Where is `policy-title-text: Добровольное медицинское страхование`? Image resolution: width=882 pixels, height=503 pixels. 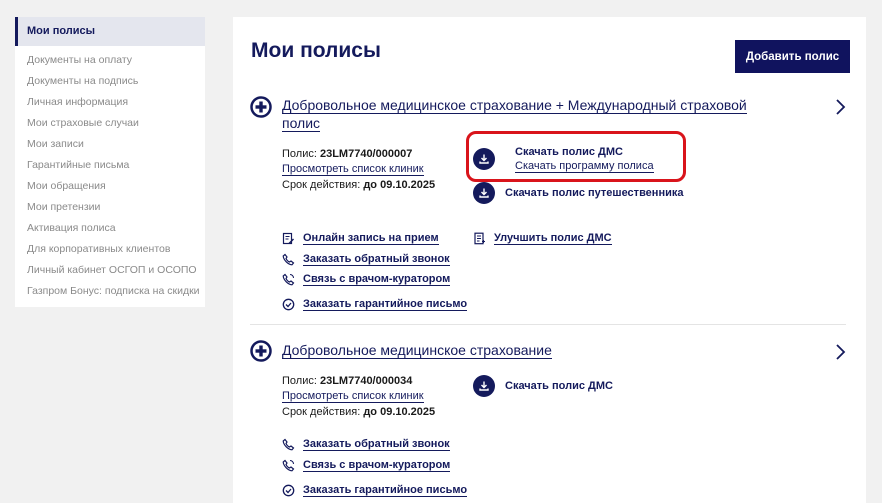 policy-title-text: Добровольное медицинское страхование is located at coordinates (417, 350).